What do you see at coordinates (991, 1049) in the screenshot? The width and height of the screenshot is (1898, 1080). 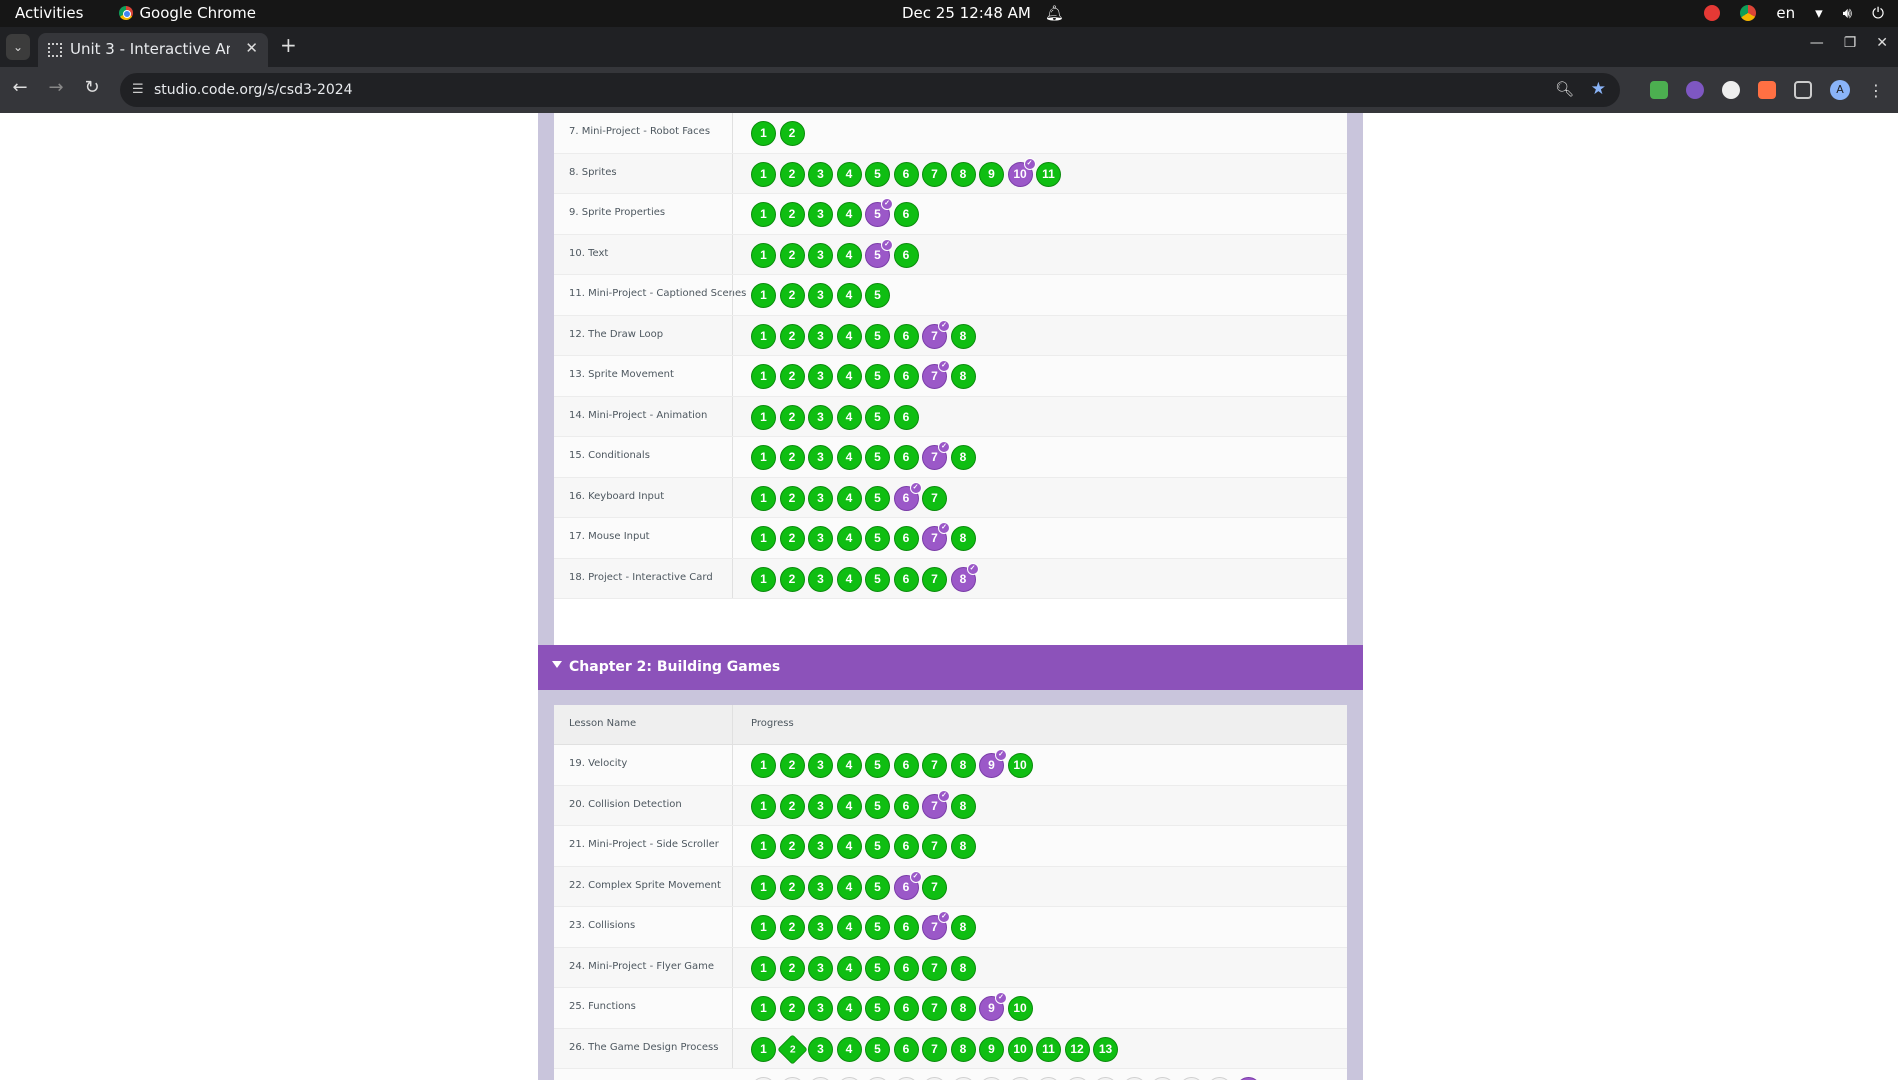 I see `level-bubble: 9` at bounding box center [991, 1049].